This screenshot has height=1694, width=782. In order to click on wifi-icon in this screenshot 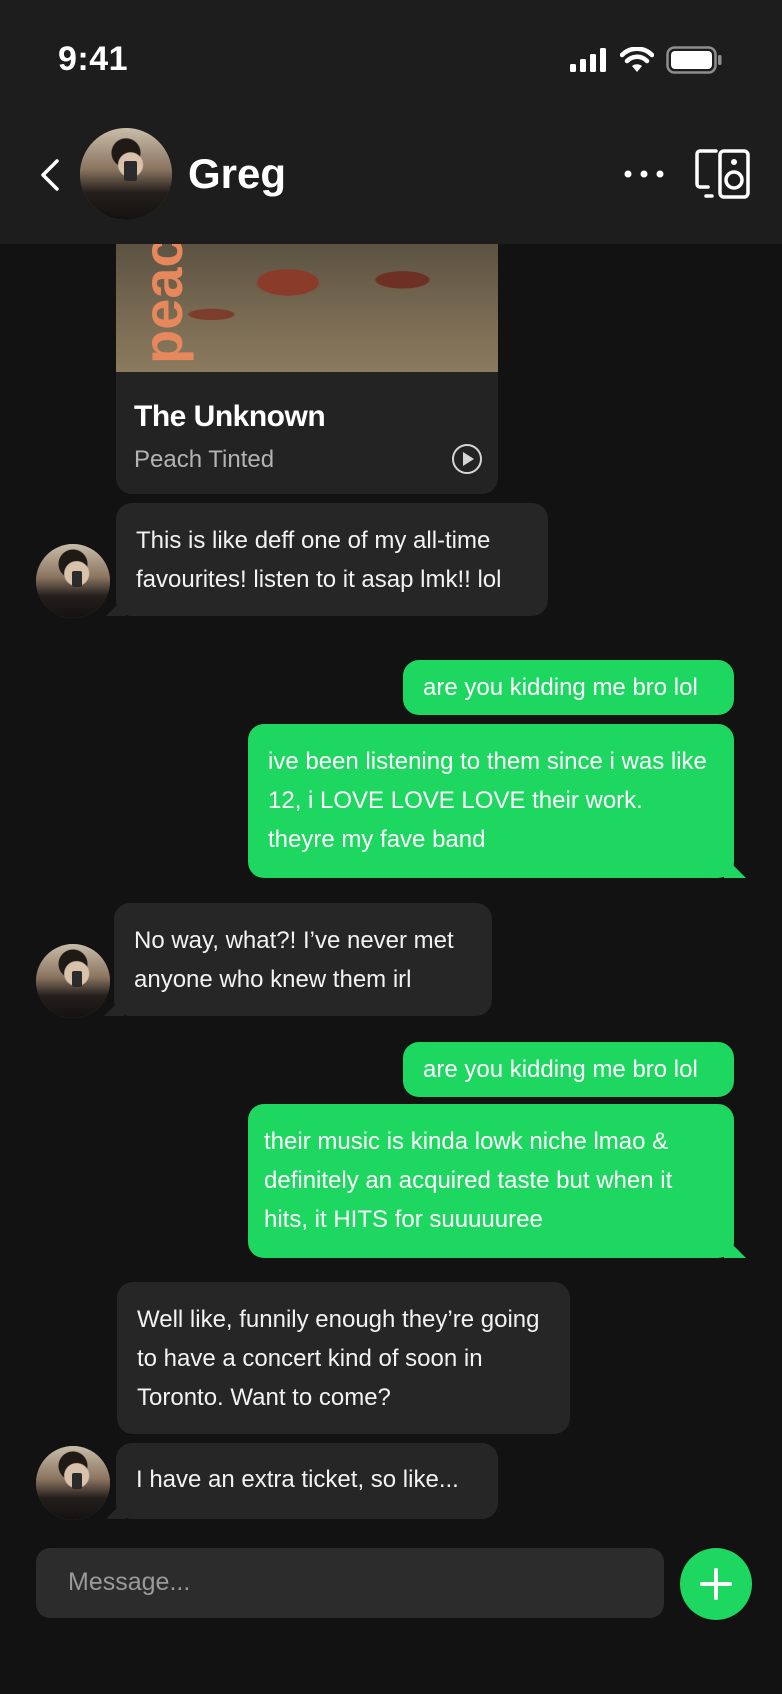, I will do `click(637, 59)`.